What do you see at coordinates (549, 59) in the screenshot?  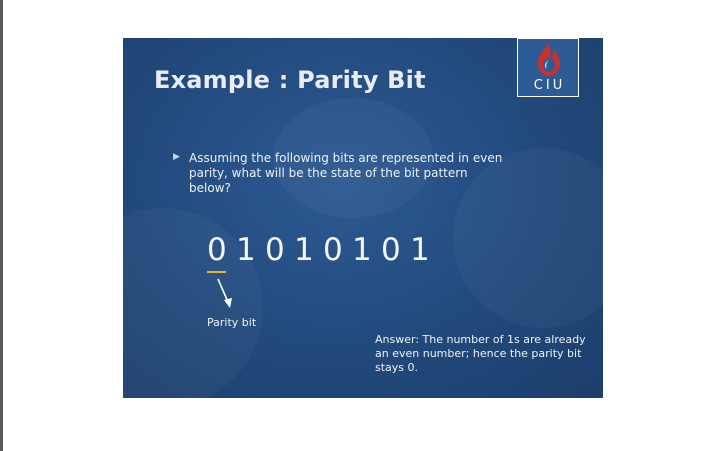 I see `flame-logo-icon` at bounding box center [549, 59].